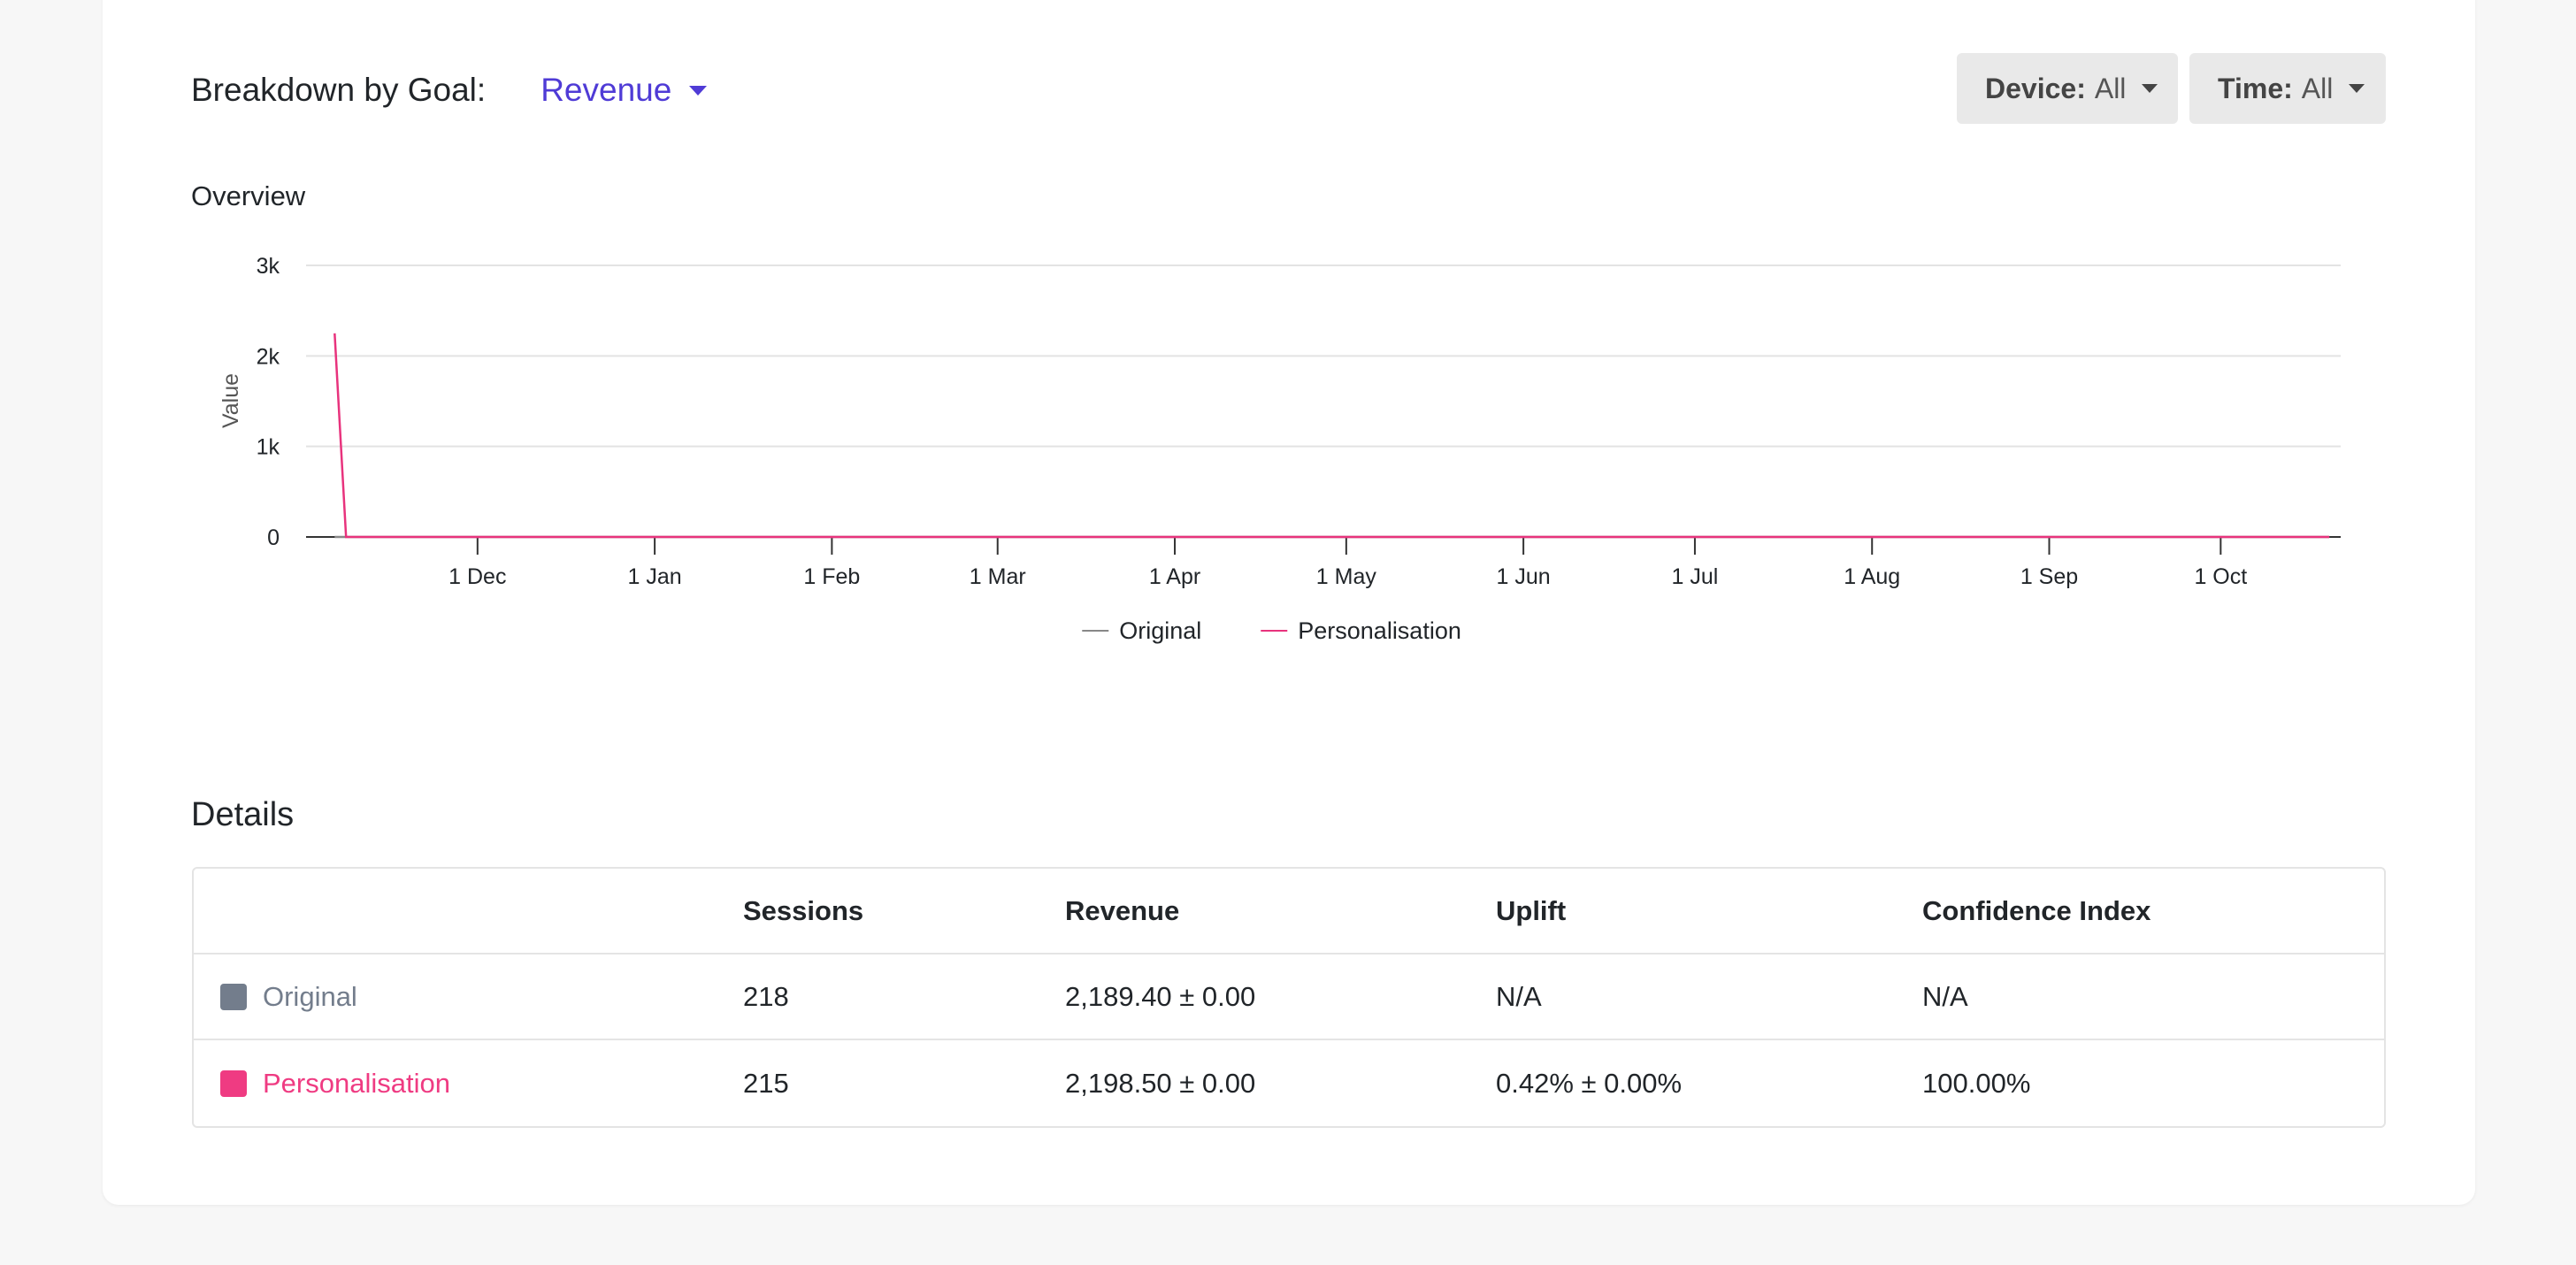 This screenshot has width=2576, height=1265. I want to click on x-tick-label: 1 Jun, so click(1524, 576).